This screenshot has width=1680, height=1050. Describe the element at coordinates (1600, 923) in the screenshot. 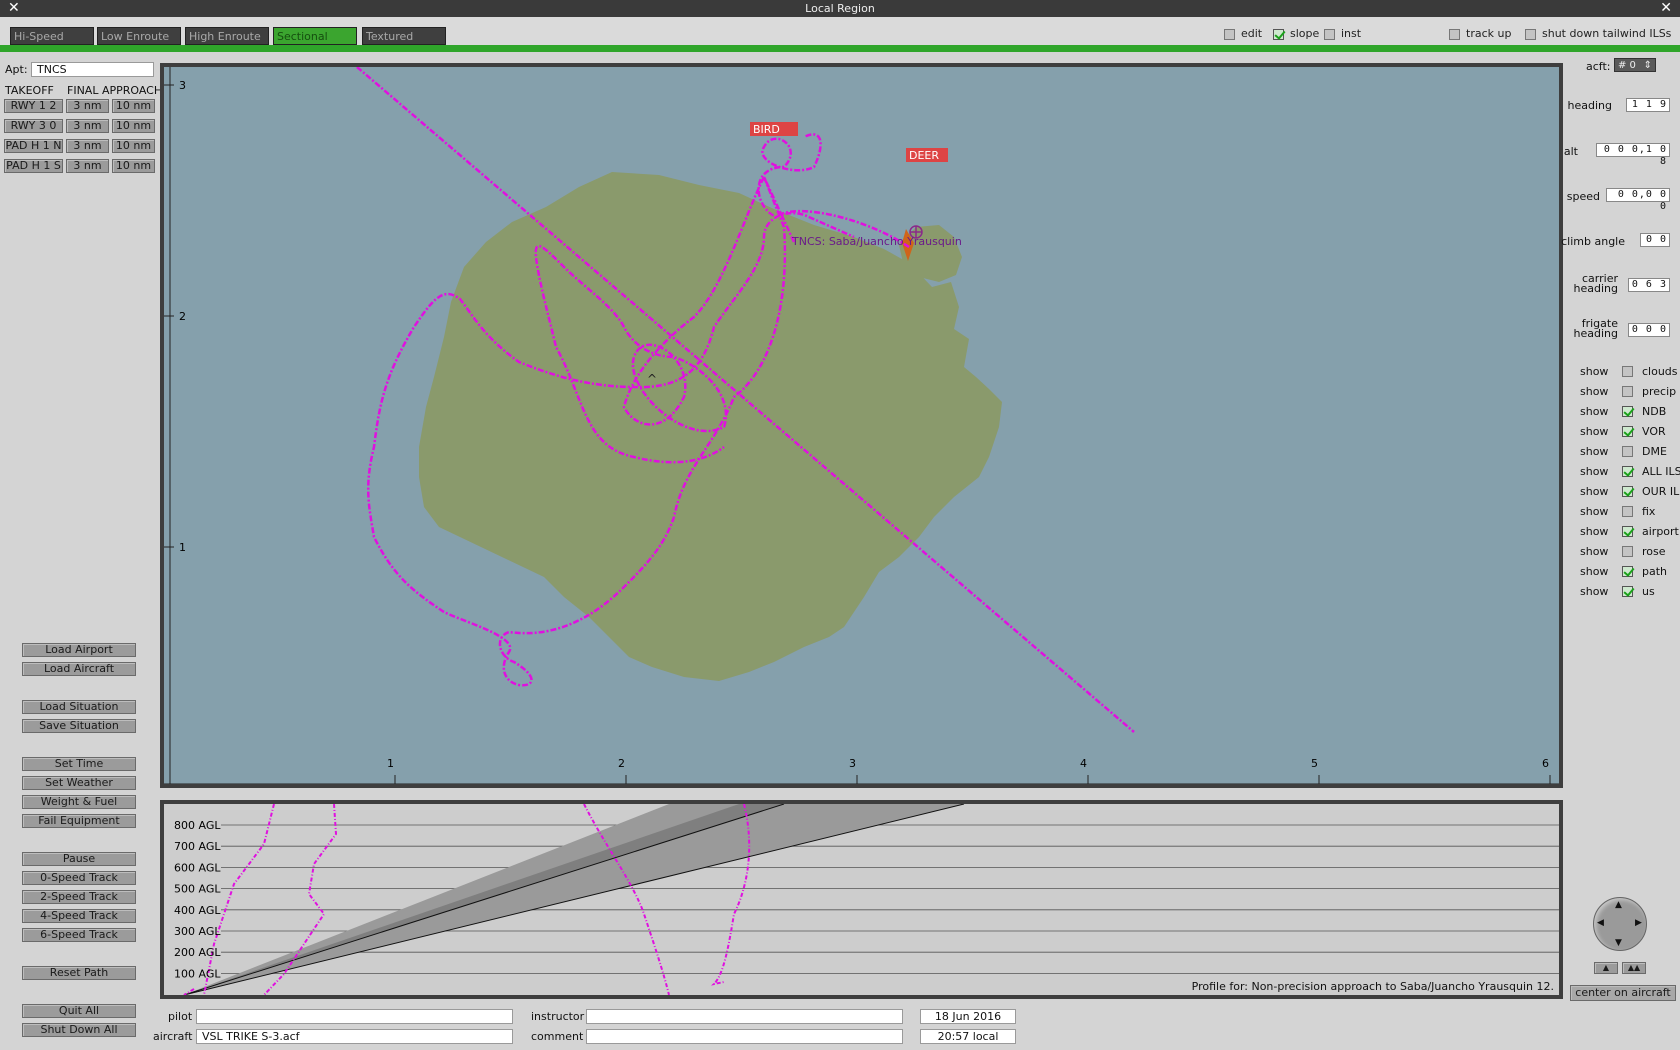

I see `pan-left-icon: ◀` at that location.